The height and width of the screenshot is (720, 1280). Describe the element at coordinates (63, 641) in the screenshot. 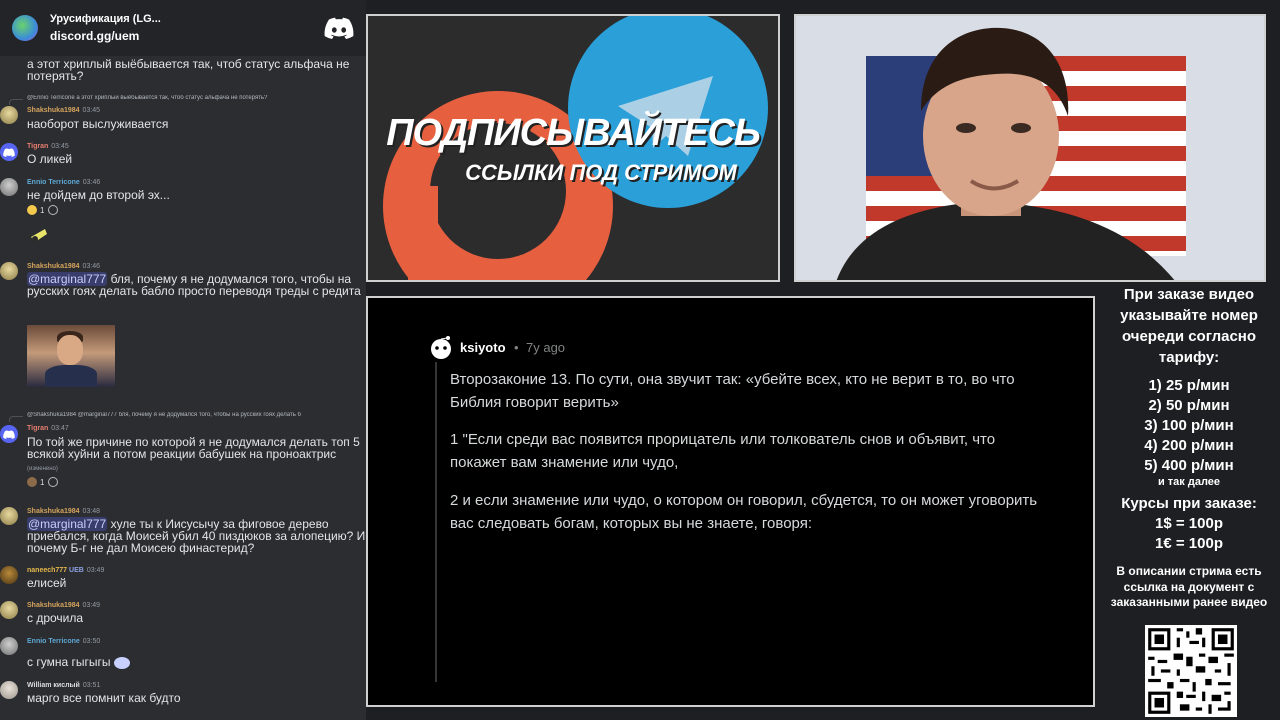

I see `username: Ennio Terricone 03:50` at that location.